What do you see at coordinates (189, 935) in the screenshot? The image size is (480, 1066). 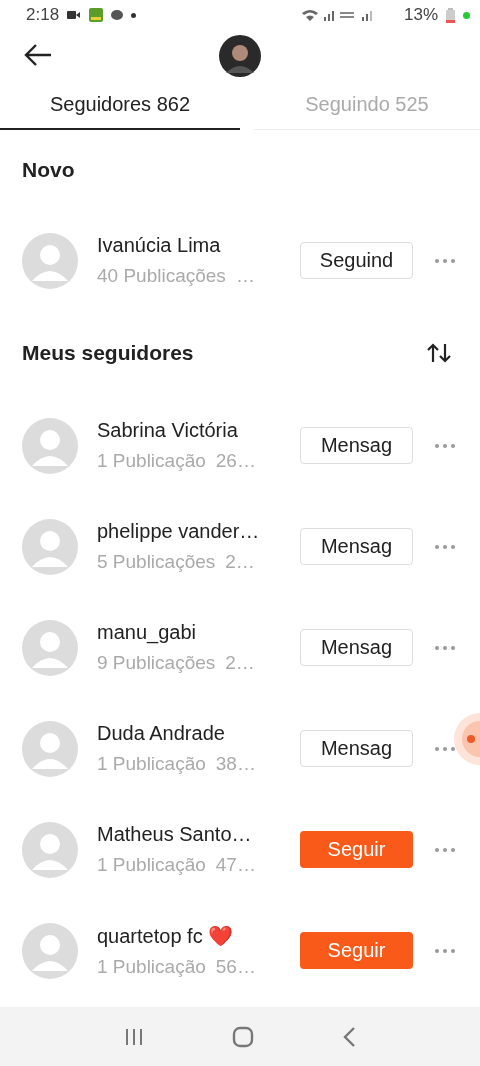 I see `user-name: quartetop fc ❤` at bounding box center [189, 935].